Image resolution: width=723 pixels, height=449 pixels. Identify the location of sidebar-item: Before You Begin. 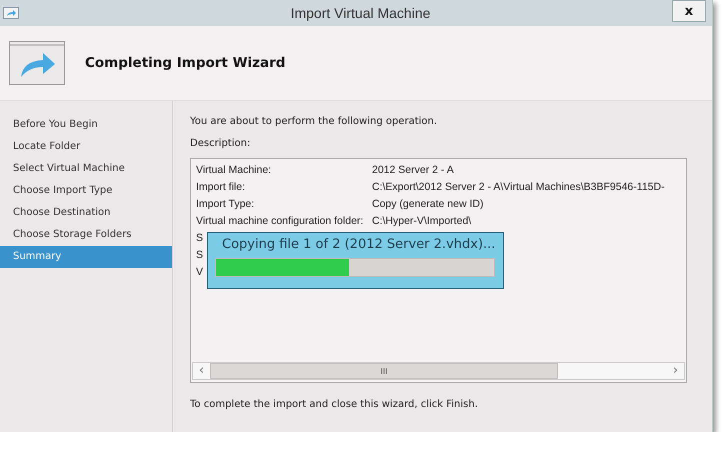
(86, 125).